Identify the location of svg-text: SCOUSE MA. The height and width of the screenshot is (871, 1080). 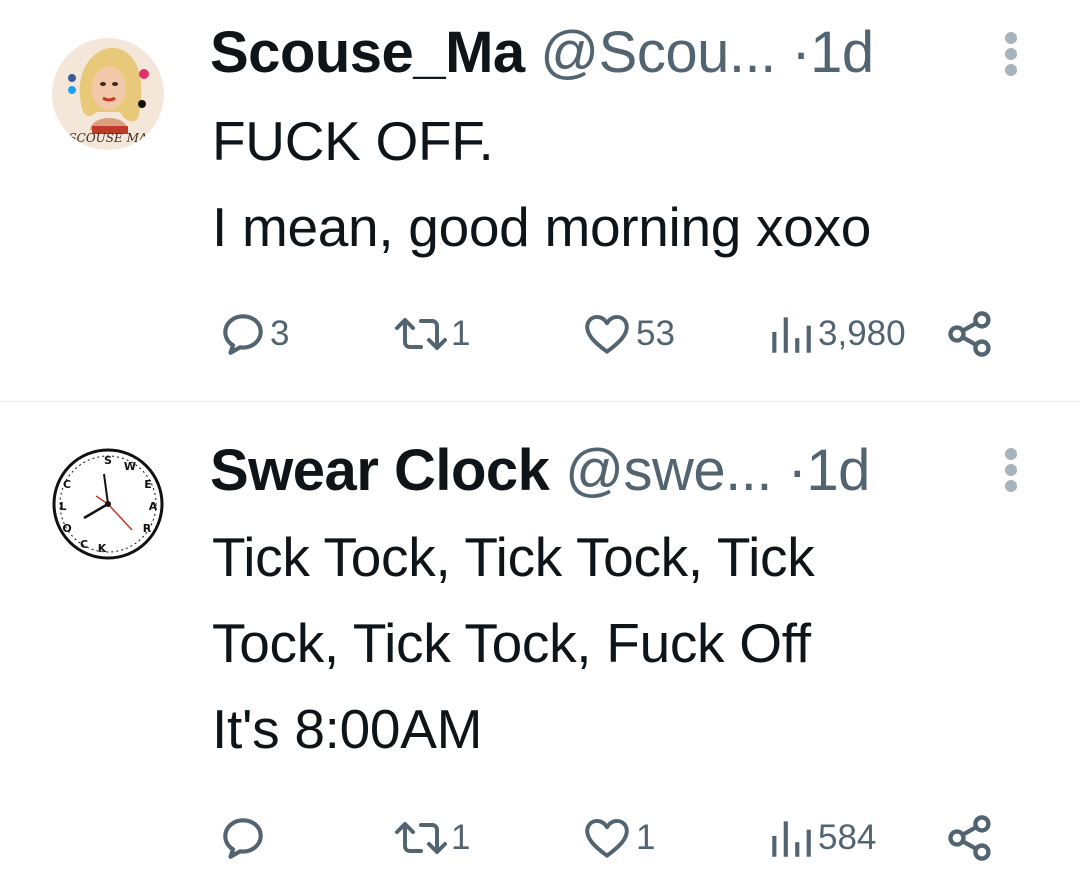
(107, 138).